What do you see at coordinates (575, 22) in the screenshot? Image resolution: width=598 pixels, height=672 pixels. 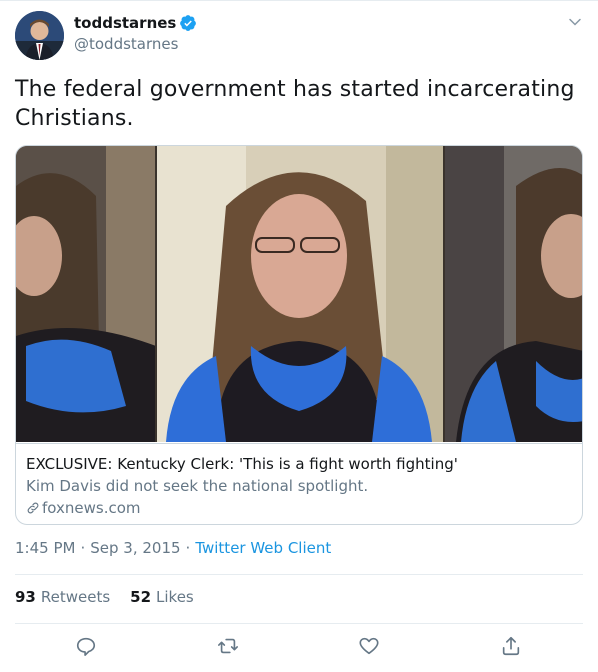 I see `chevron-down-icon` at bounding box center [575, 22].